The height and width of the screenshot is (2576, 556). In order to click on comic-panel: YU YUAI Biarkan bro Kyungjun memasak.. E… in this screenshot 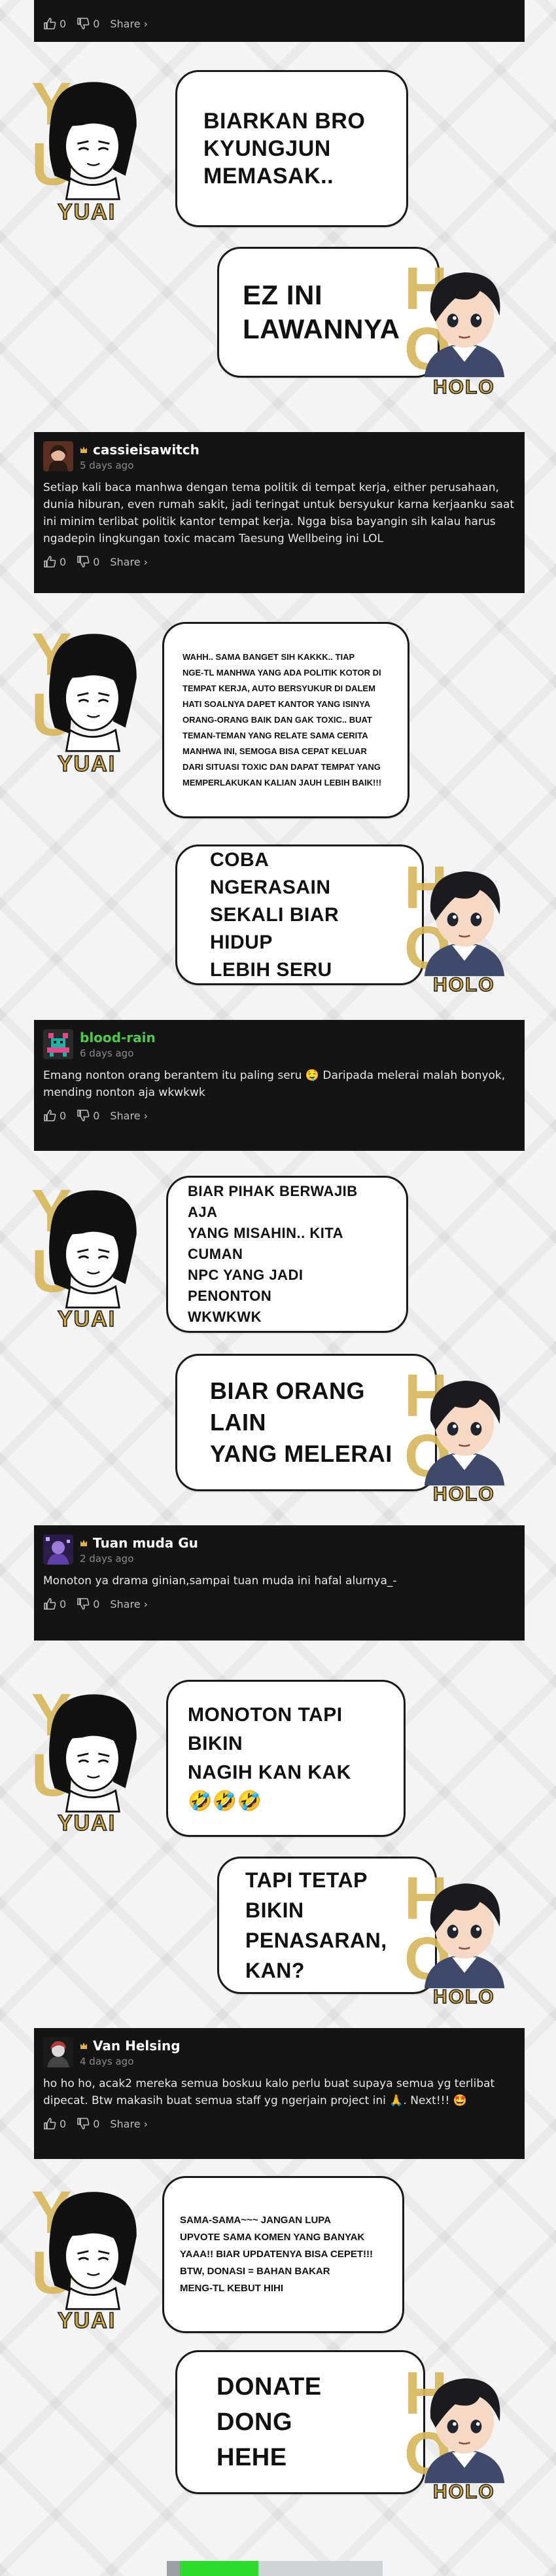, I will do `click(278, 232)`.